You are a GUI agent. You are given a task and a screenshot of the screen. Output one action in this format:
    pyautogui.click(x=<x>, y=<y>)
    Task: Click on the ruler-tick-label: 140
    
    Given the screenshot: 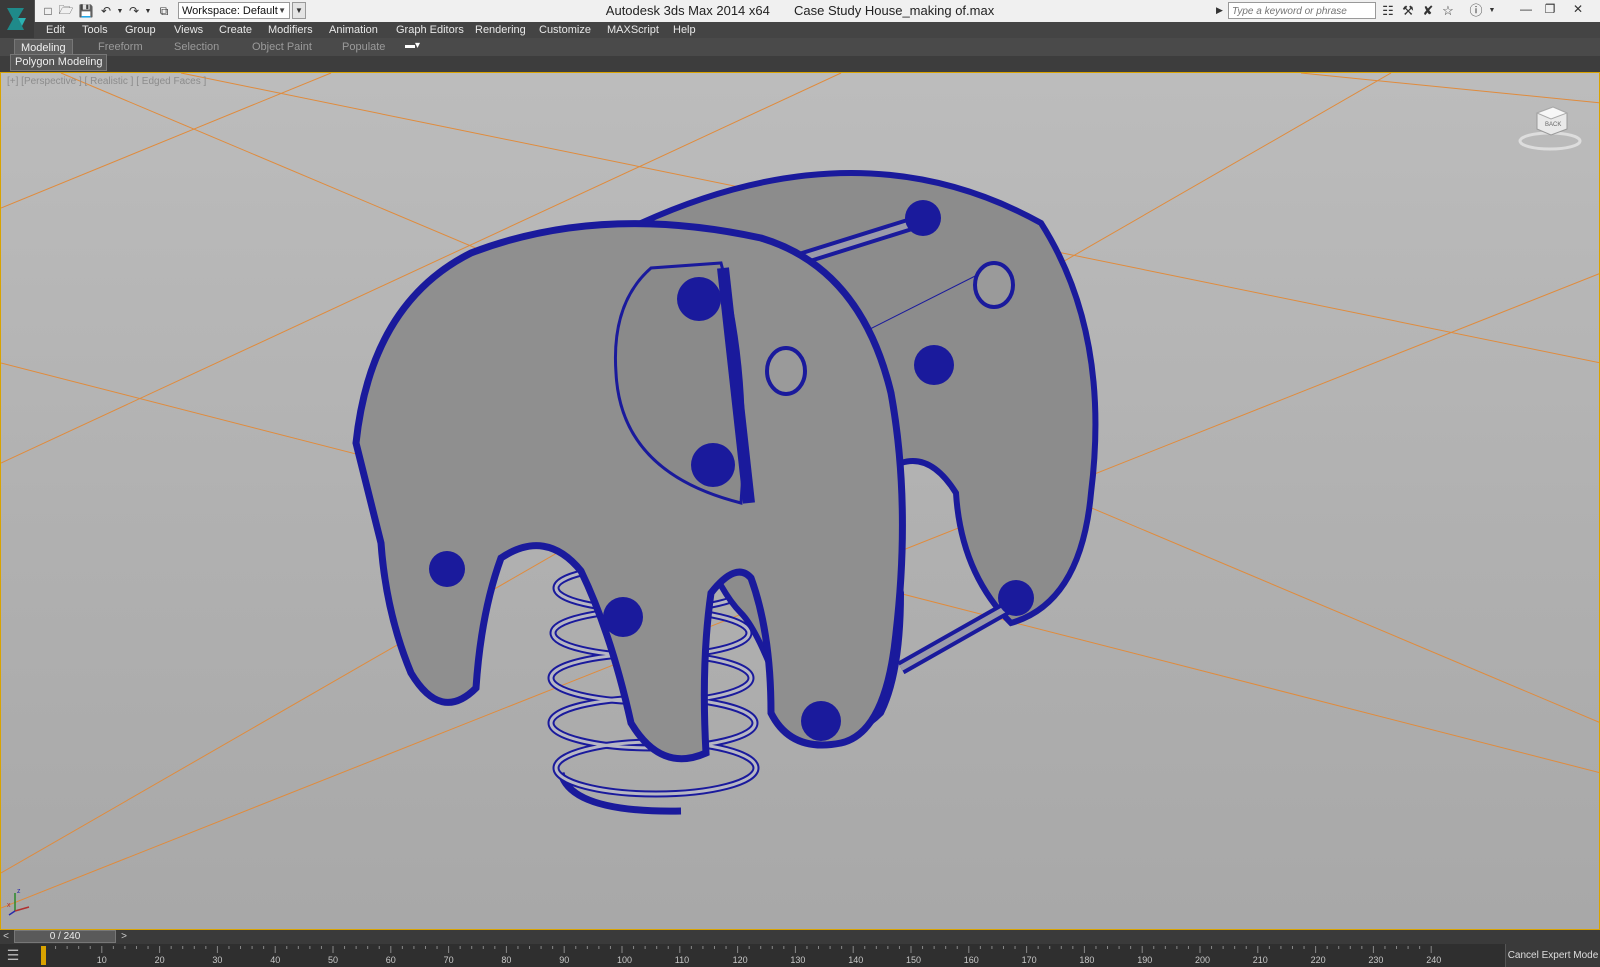 What is the action you would take?
    pyautogui.click(x=855, y=960)
    